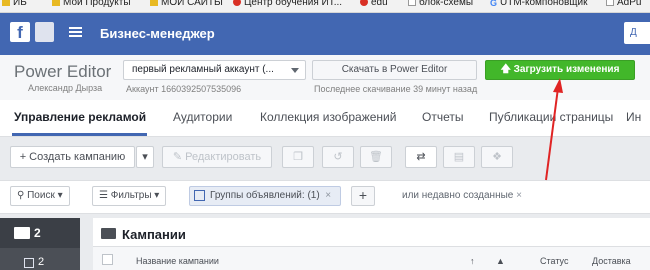  Describe the element at coordinates (554, 129) in the screenshot. I see `annotation-arrow` at that location.